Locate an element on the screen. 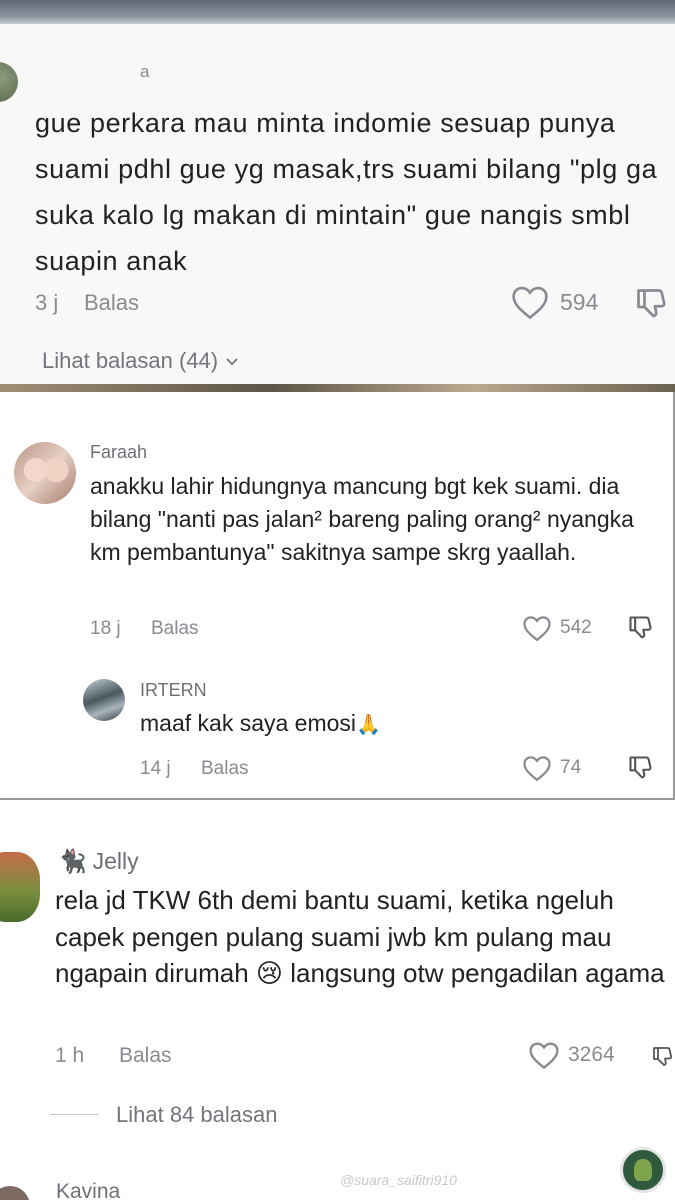 Image resolution: width=675 pixels, height=1200 pixels. like-button: 542 is located at coordinates (557, 628).